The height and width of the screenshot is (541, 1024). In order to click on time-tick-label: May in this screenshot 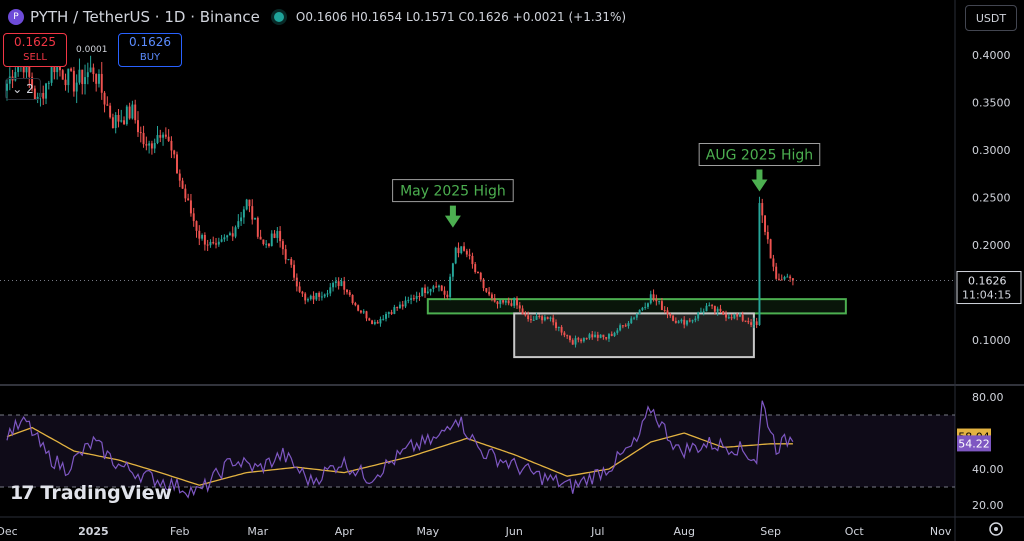, I will do `click(427, 531)`.